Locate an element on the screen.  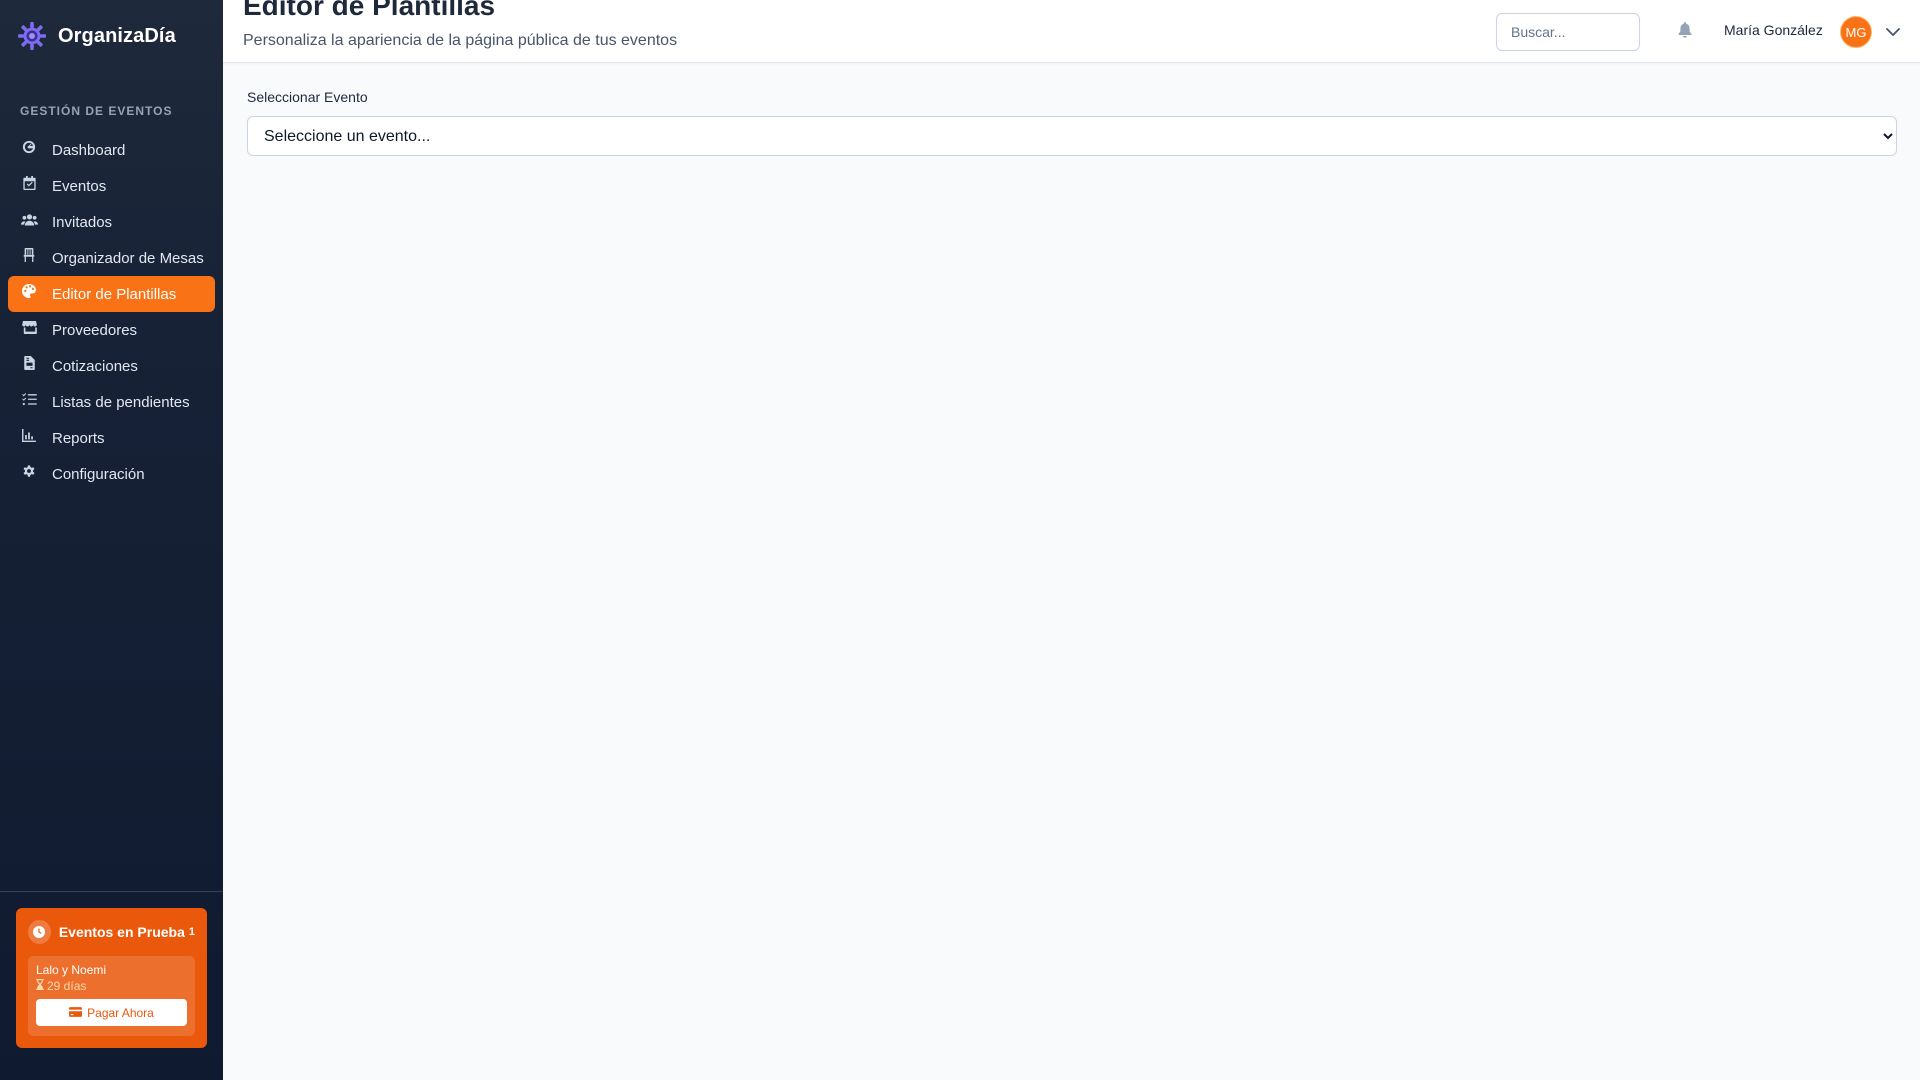
sidebar-item-label: Eventos is located at coordinates (79, 186).